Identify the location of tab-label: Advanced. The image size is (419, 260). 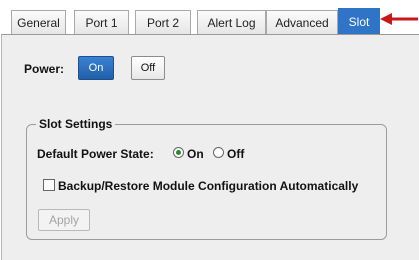
(302, 22).